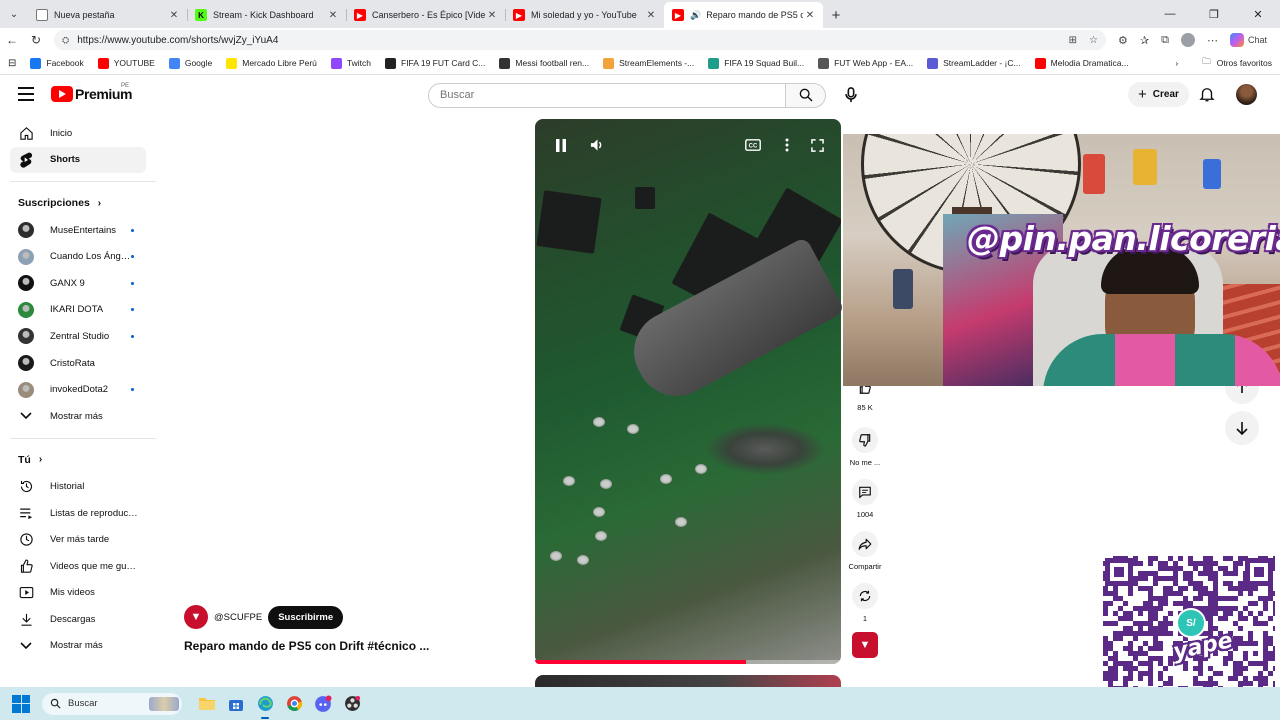  What do you see at coordinates (561, 145) in the screenshot?
I see `pause-button` at bounding box center [561, 145].